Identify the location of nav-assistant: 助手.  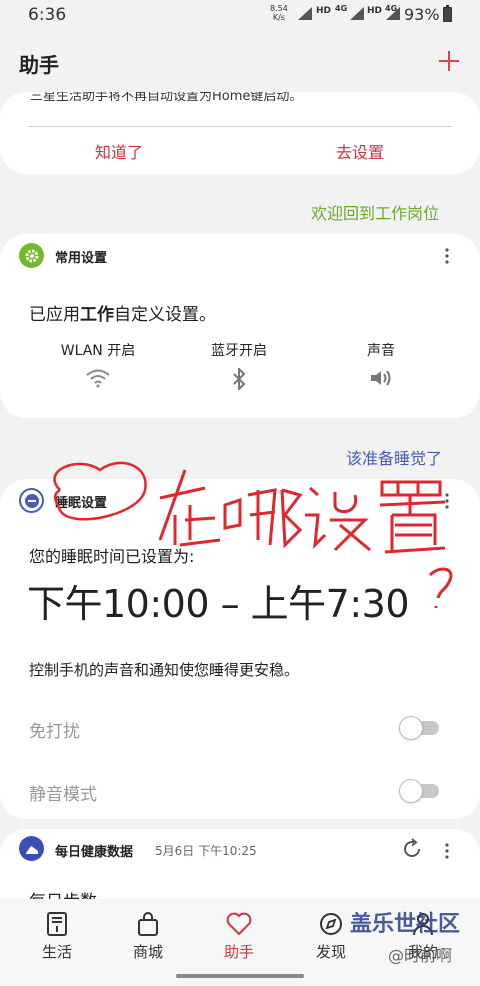
(239, 936).